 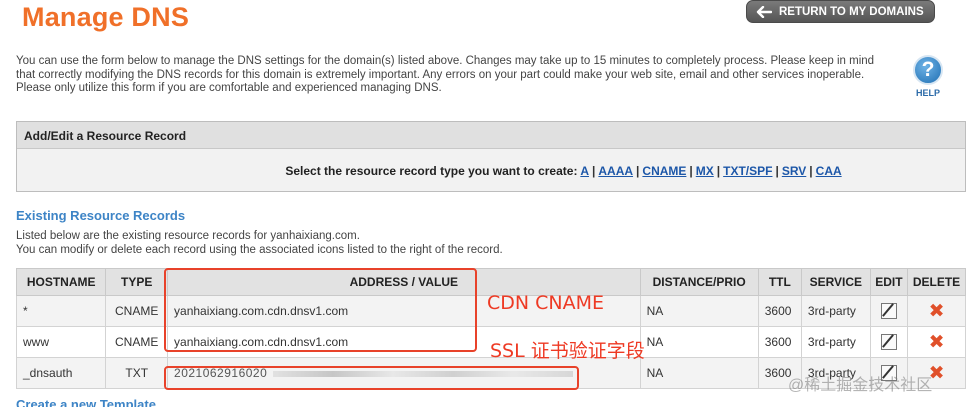 What do you see at coordinates (61, 373) in the screenshot?
I see `cell-hostname: _dnsauth` at bounding box center [61, 373].